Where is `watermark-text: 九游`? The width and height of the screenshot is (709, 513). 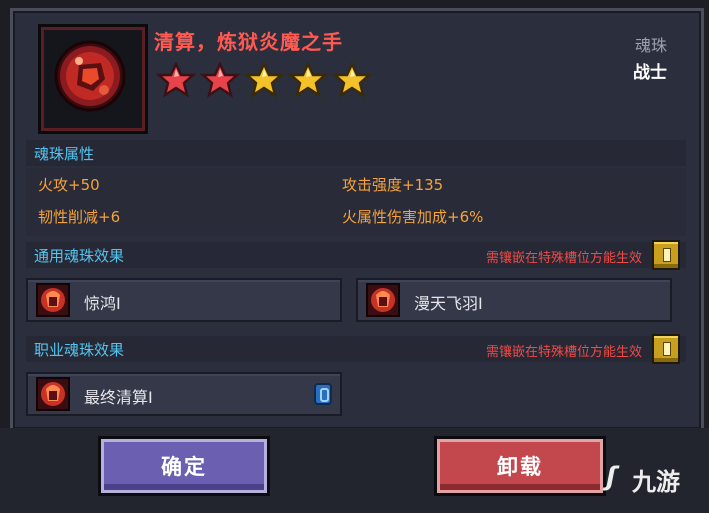 watermark-text: 九游 is located at coordinates (656, 482).